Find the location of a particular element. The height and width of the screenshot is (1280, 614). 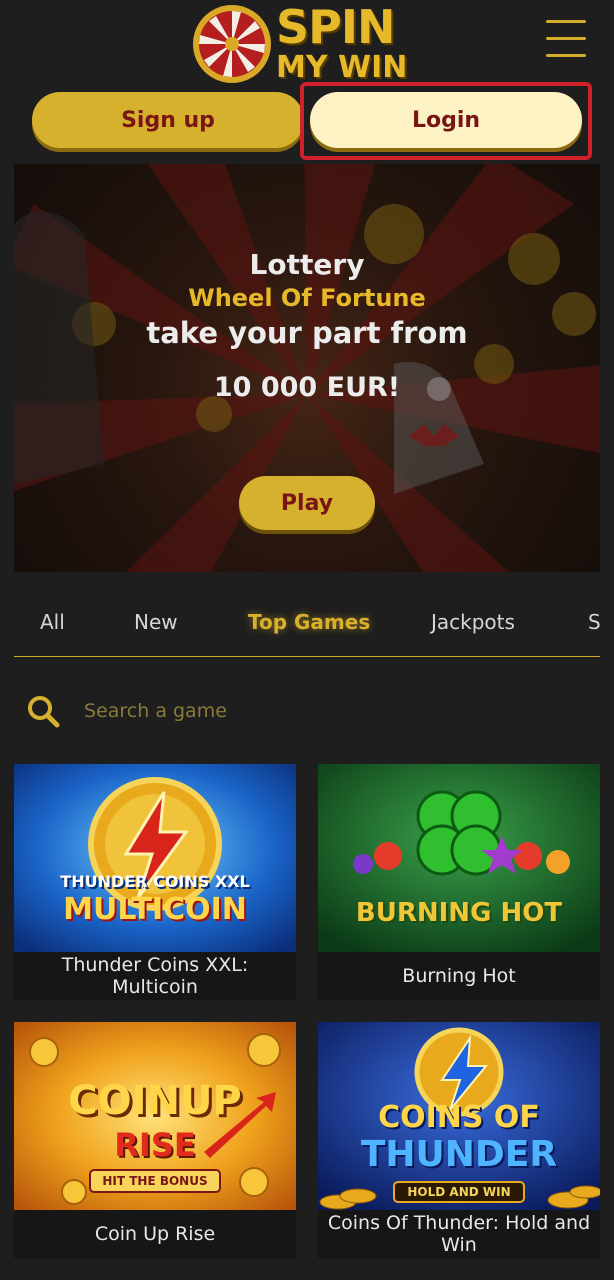

game-title: Coins Of Thunder: Hold and Win is located at coordinates (459, 1234).